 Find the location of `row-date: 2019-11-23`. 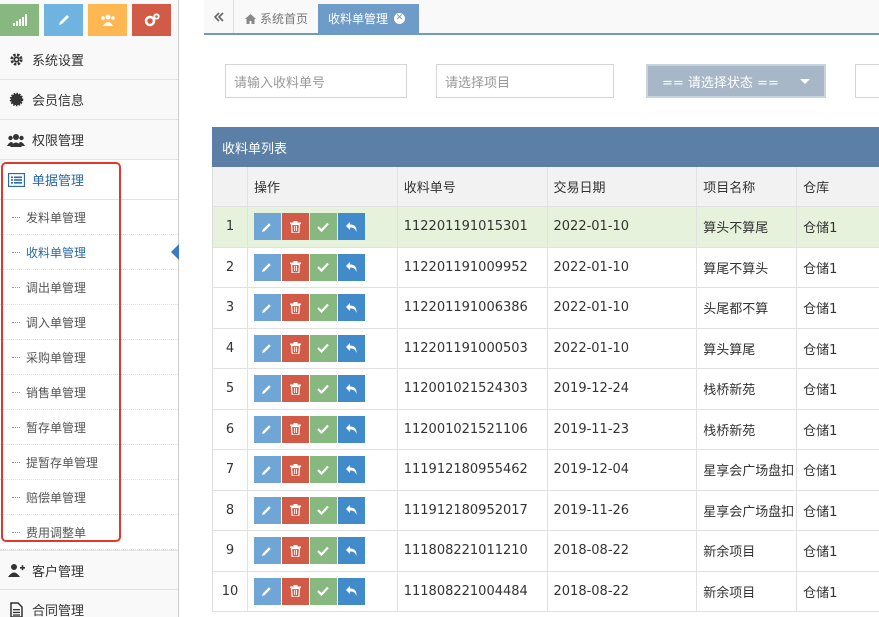

row-date: 2019-11-23 is located at coordinates (623, 429).